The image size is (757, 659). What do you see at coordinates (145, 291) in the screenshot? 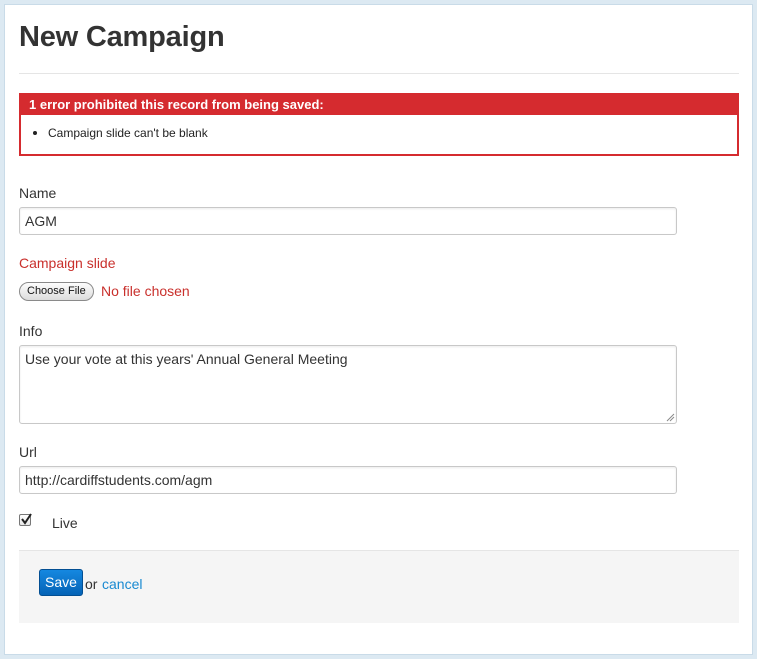
I see `file-status-text: No file chosen` at bounding box center [145, 291].